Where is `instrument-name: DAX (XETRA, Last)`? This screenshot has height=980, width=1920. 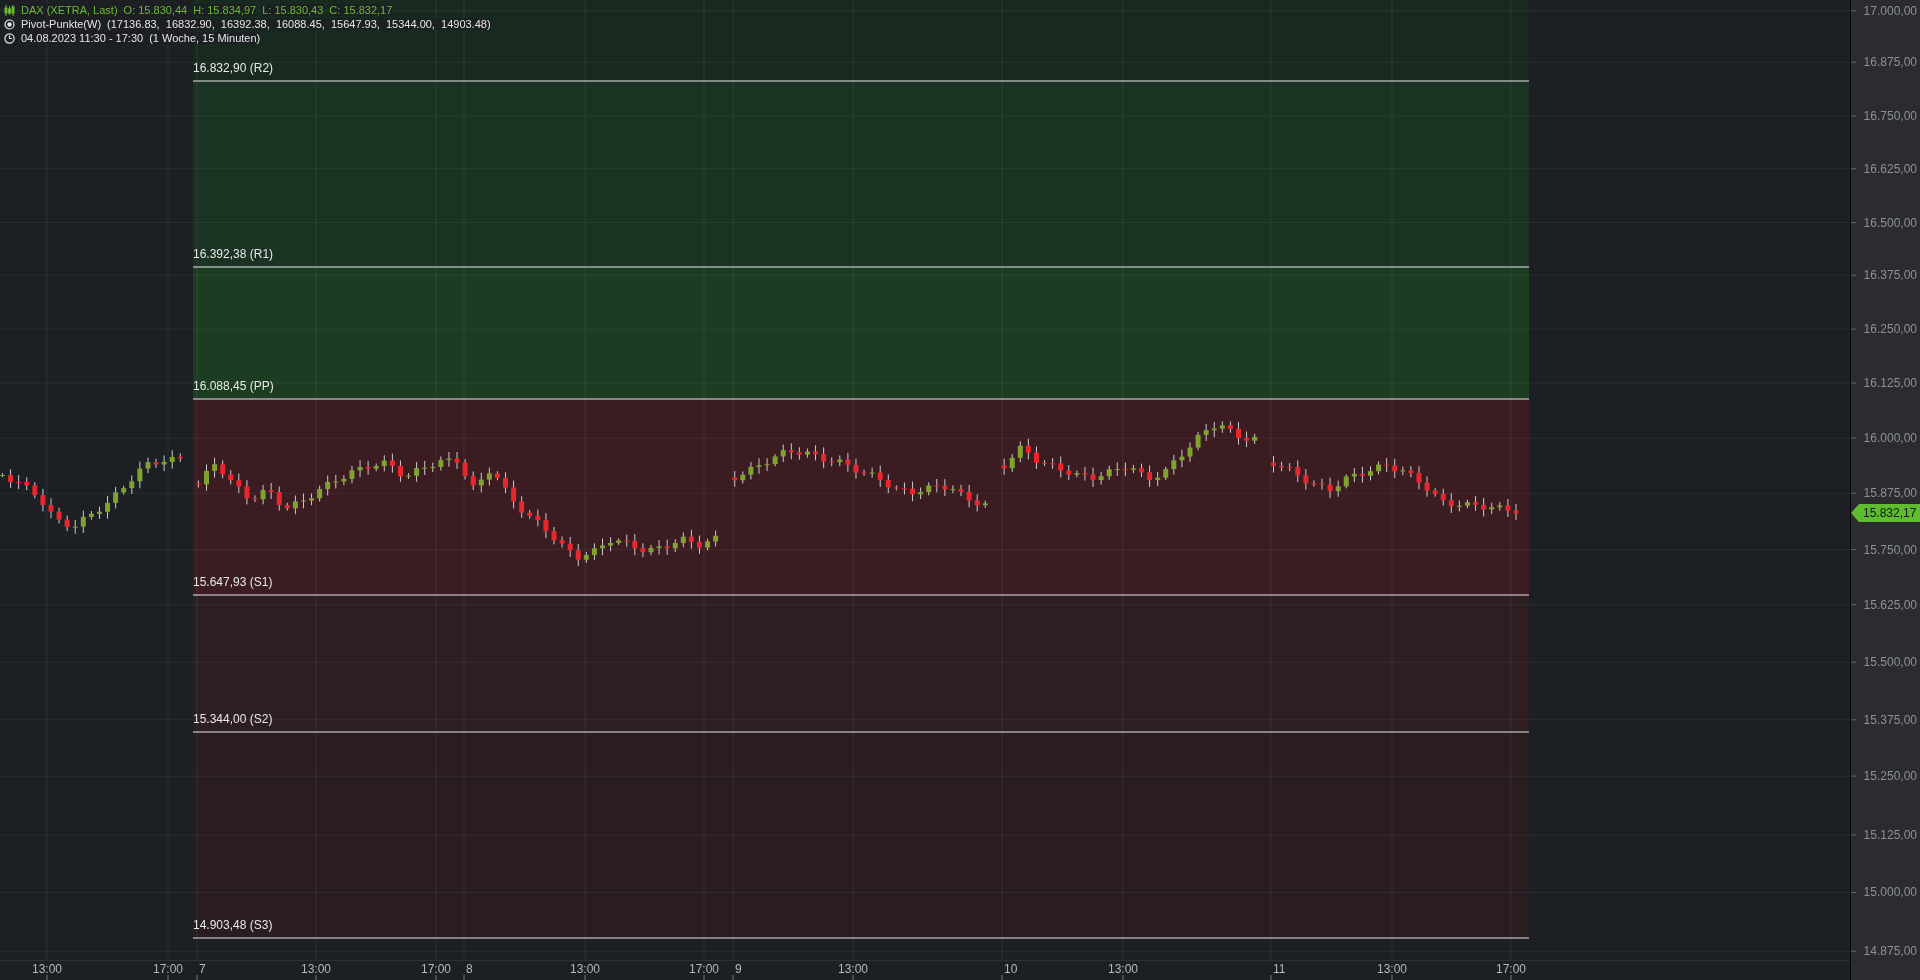 instrument-name: DAX (XETRA, Last) is located at coordinates (69, 10).